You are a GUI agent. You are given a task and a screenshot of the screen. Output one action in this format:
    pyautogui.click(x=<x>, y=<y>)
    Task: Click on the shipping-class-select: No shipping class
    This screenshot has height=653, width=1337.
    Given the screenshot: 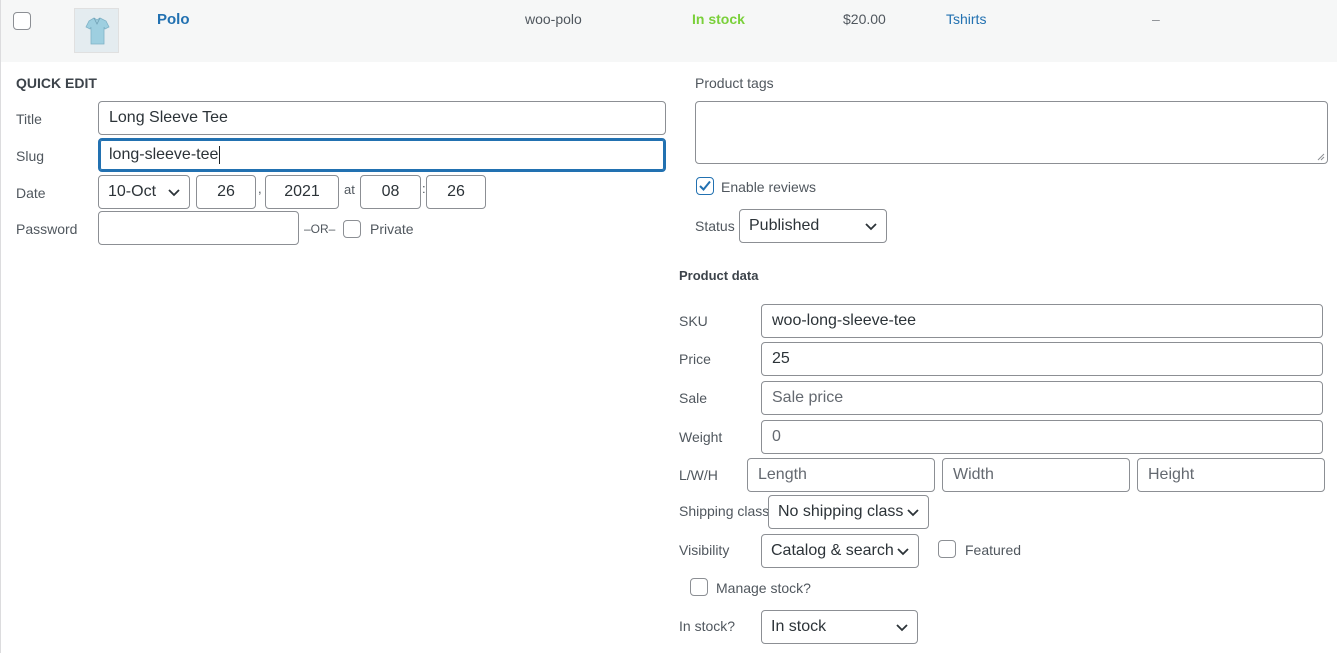 What is the action you would take?
    pyautogui.click(x=848, y=512)
    